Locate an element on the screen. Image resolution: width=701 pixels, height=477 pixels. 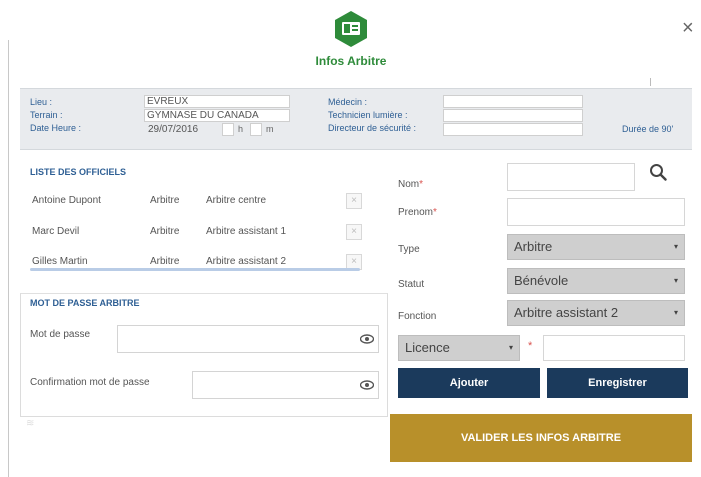
nom-input is located at coordinates (571, 177).